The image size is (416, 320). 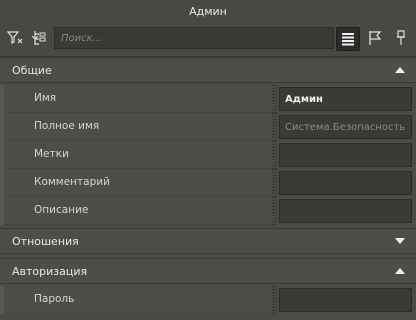 I want to click on filter-icon, so click(x=15, y=37).